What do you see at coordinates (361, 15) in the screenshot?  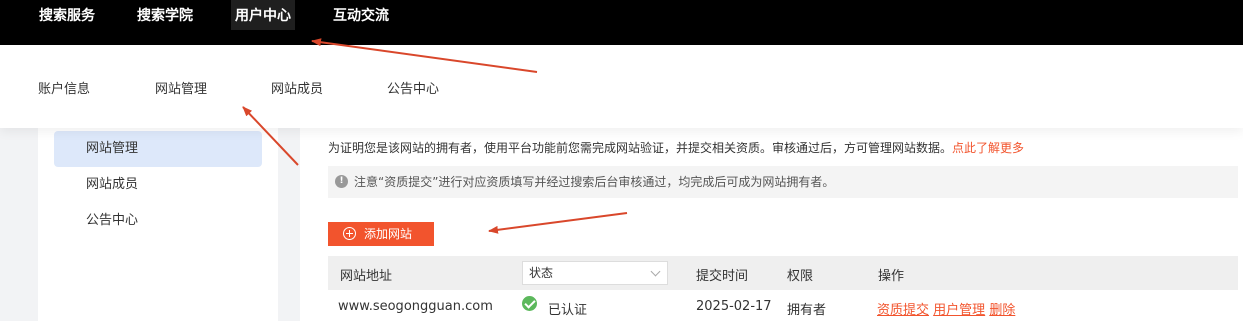 I see `topnav-item-community: 互动交流` at bounding box center [361, 15].